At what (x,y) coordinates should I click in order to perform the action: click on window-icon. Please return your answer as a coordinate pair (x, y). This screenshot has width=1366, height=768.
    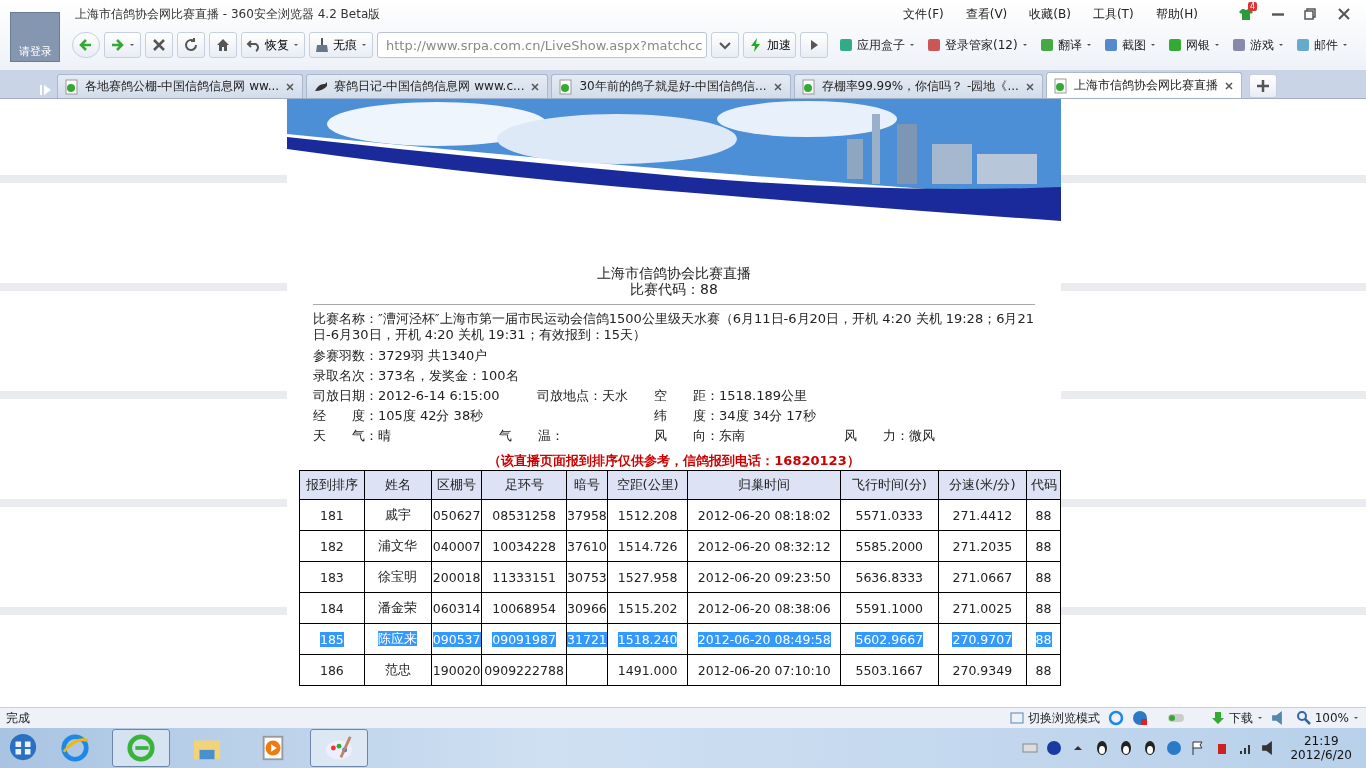
    Looking at the image, I should click on (1016, 718).